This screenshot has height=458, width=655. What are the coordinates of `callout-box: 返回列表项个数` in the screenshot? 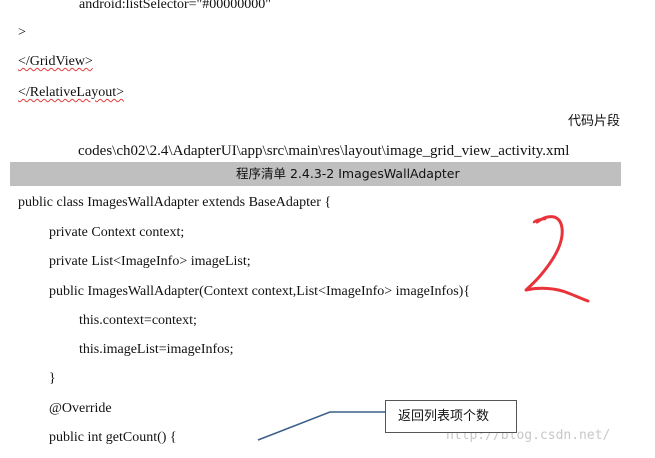 It's located at (451, 416).